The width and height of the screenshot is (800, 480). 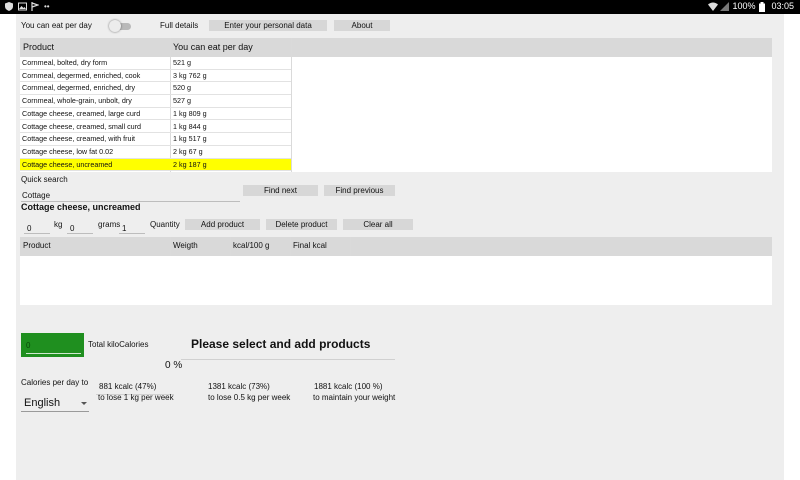 I want to click on selected-product-title: Cottage cheese, uncreamed, so click(x=81, y=207).